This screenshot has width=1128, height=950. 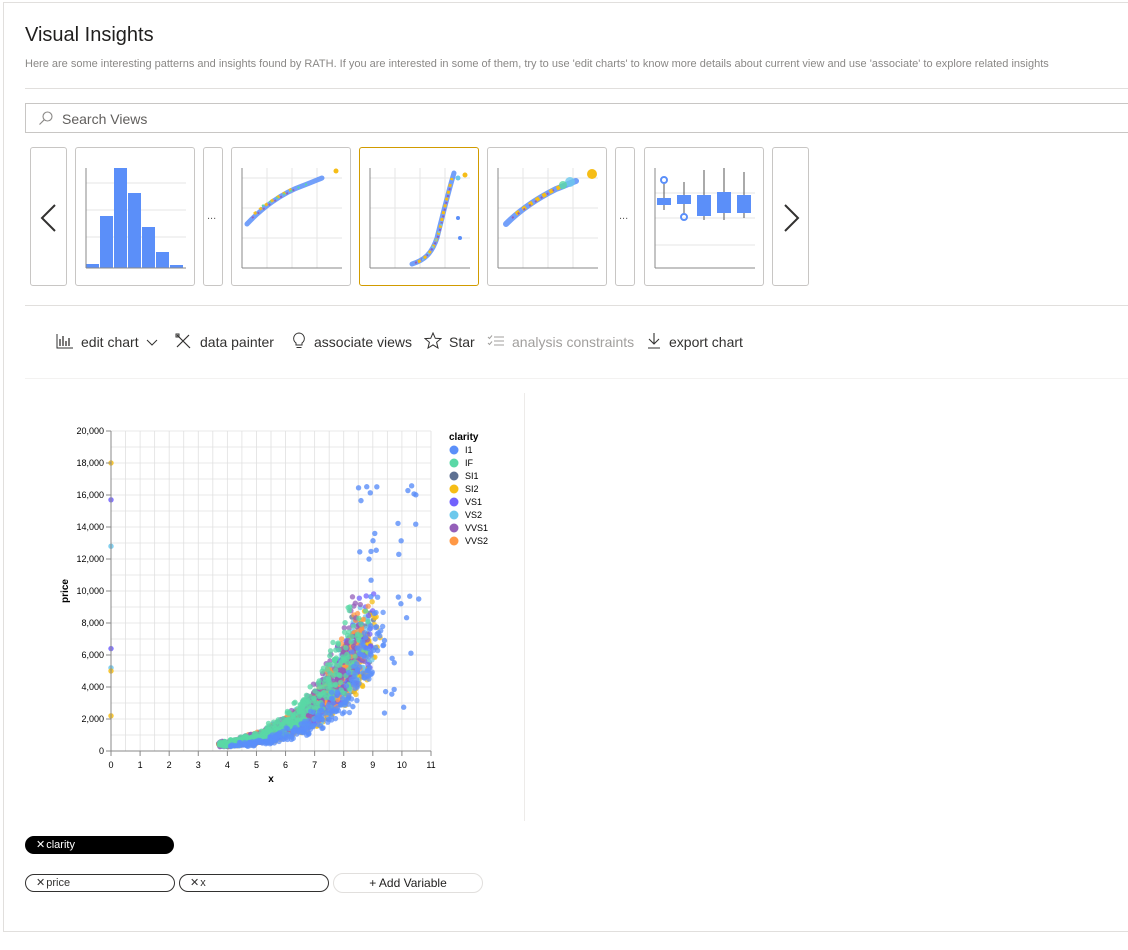 I want to click on legend-item-label: IF, so click(x=469, y=463).